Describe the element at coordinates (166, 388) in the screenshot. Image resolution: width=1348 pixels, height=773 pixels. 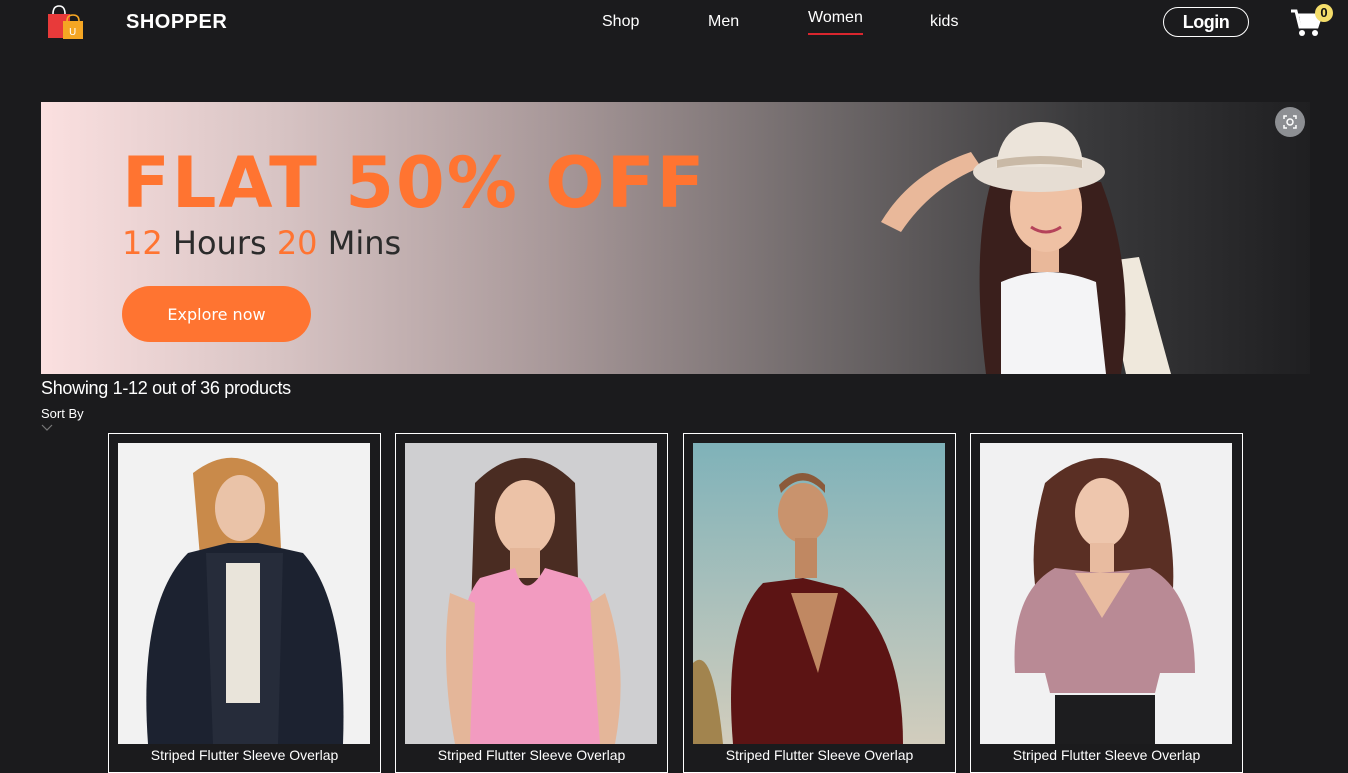
I see `results-count: Showing 1-12 out of 36 products` at that location.